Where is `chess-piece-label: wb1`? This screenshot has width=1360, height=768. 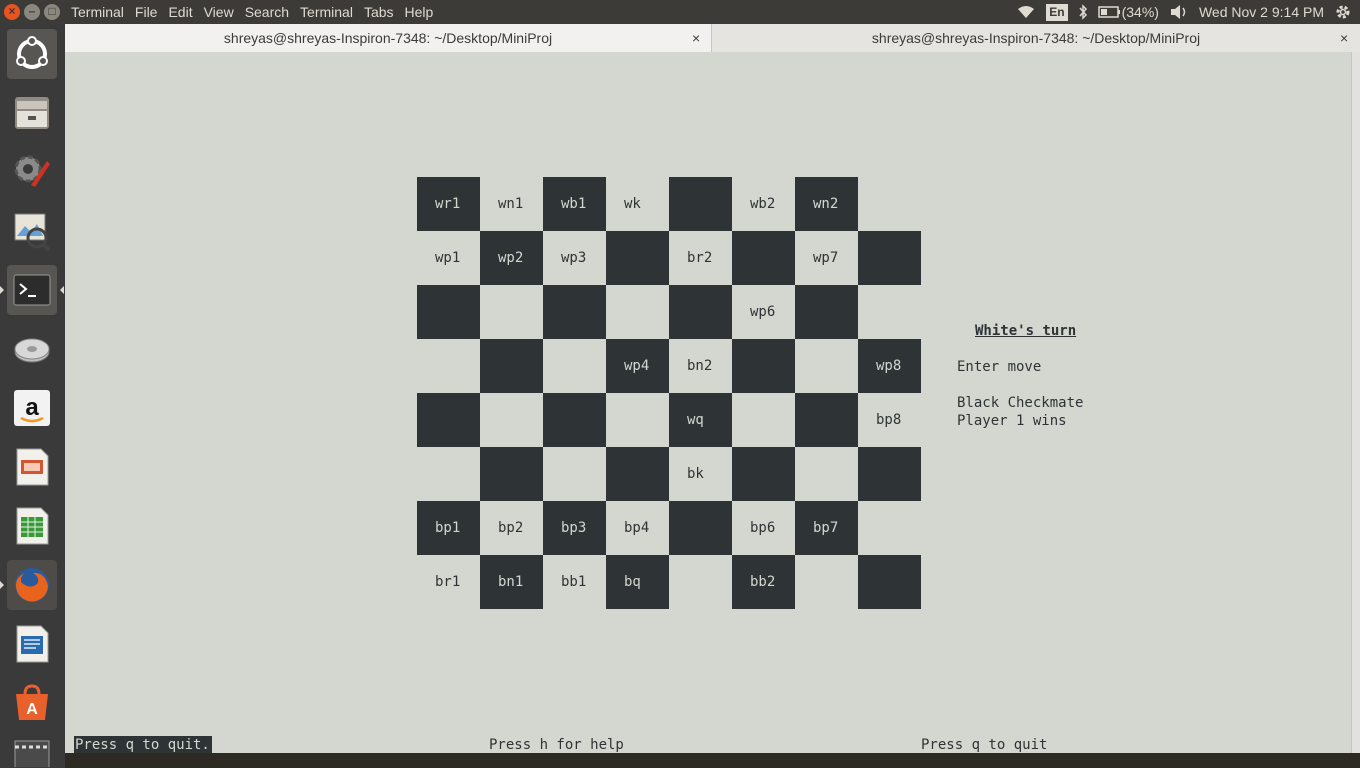
chess-piece-label: wb1 is located at coordinates (574, 204).